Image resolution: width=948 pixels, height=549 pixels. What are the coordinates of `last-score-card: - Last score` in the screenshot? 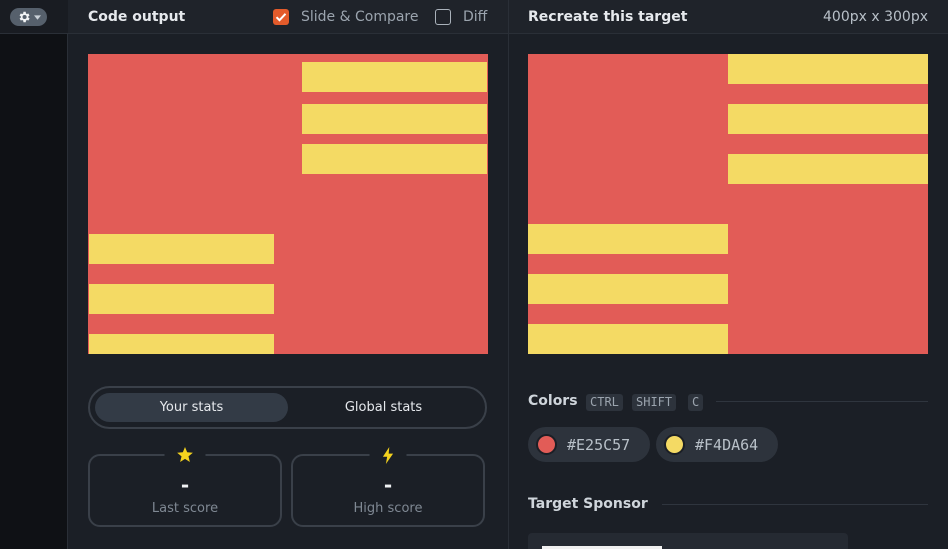 It's located at (185, 485).